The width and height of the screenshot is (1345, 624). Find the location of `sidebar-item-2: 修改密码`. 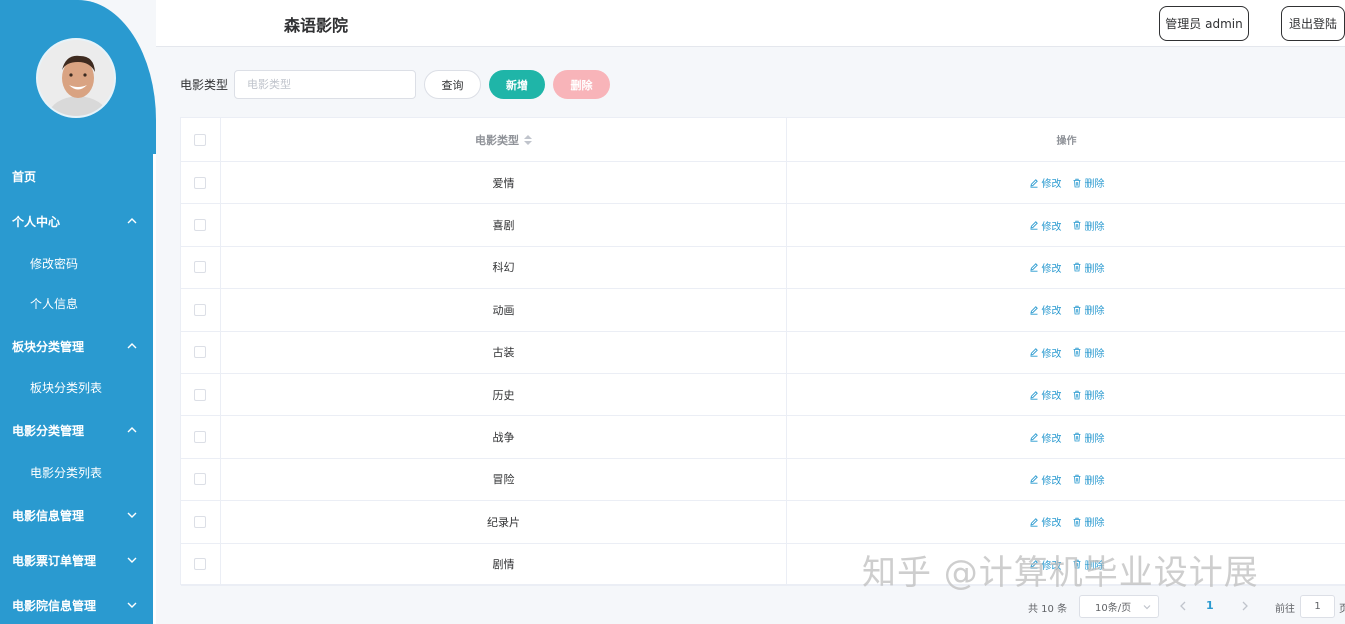

sidebar-item-2: 修改密码 is located at coordinates (78, 263).